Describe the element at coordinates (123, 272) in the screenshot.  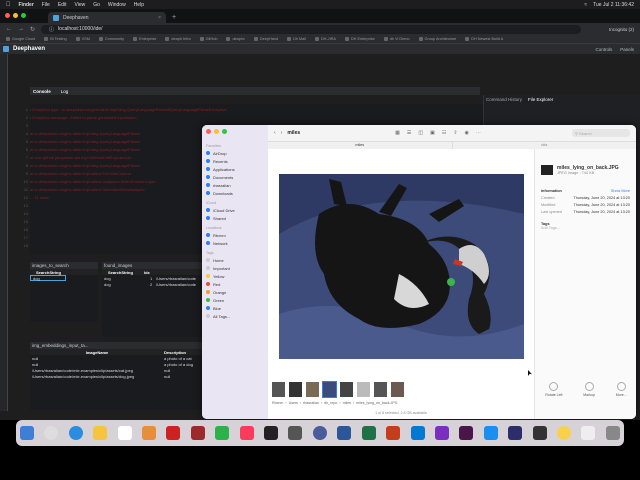
I see `column-header: SearchString` at that location.